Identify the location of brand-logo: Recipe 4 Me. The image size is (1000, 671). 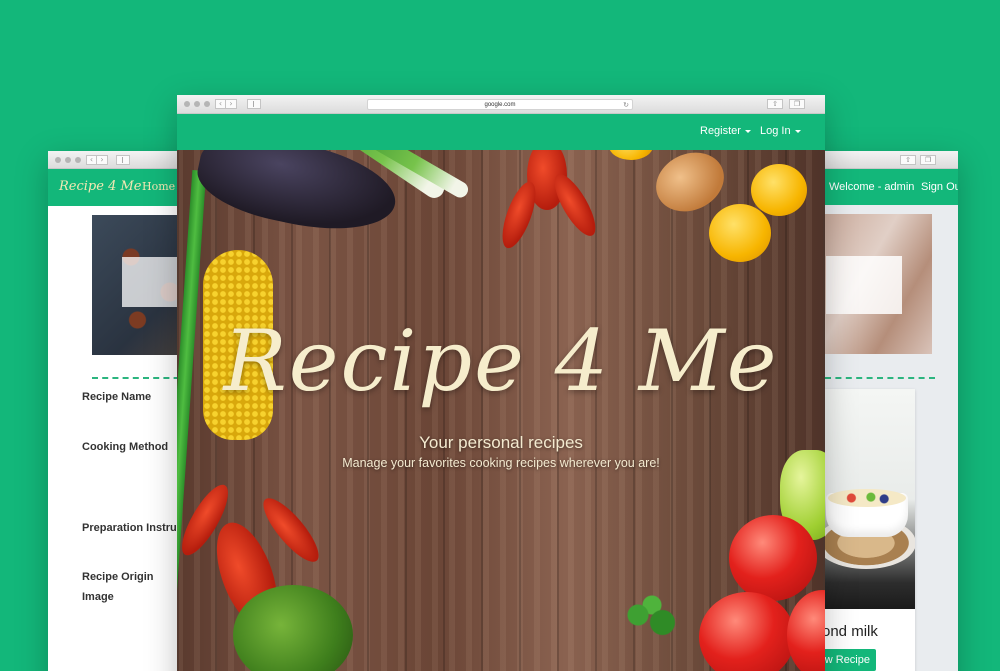
(100, 186).